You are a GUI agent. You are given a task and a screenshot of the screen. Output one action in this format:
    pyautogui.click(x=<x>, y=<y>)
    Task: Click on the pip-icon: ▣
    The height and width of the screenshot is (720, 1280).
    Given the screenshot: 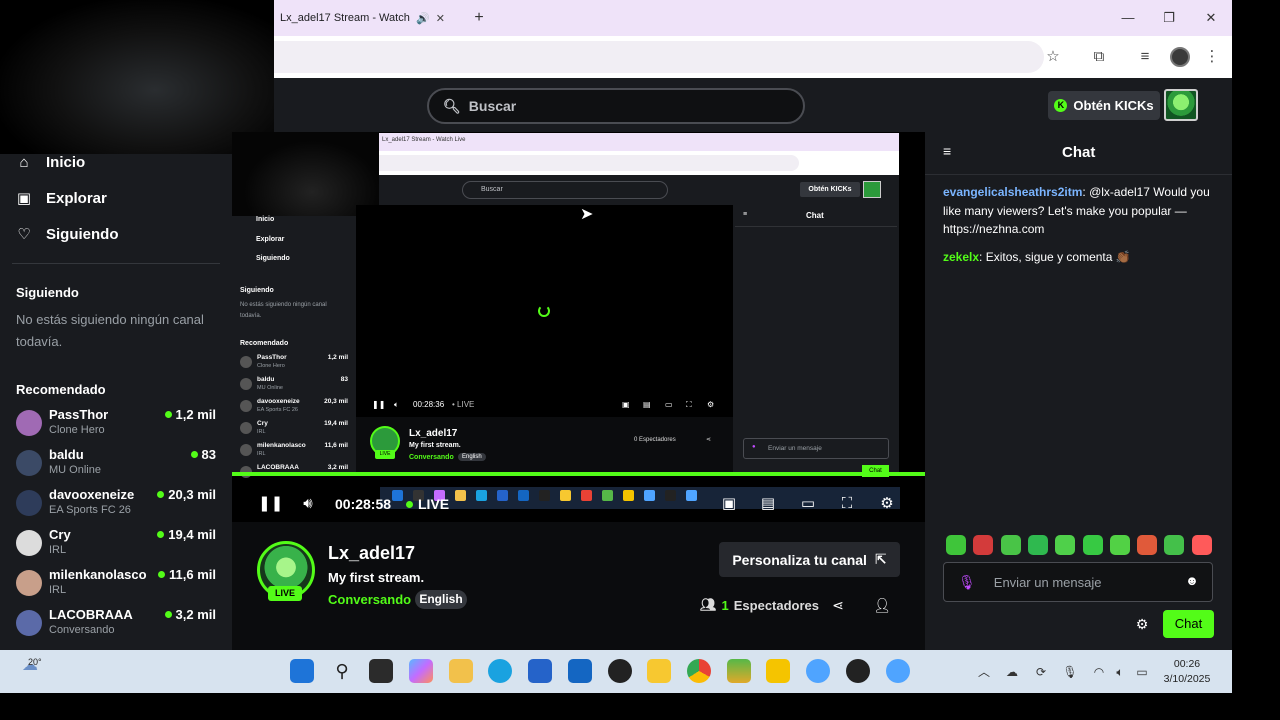 What is the action you would take?
    pyautogui.click(x=729, y=504)
    